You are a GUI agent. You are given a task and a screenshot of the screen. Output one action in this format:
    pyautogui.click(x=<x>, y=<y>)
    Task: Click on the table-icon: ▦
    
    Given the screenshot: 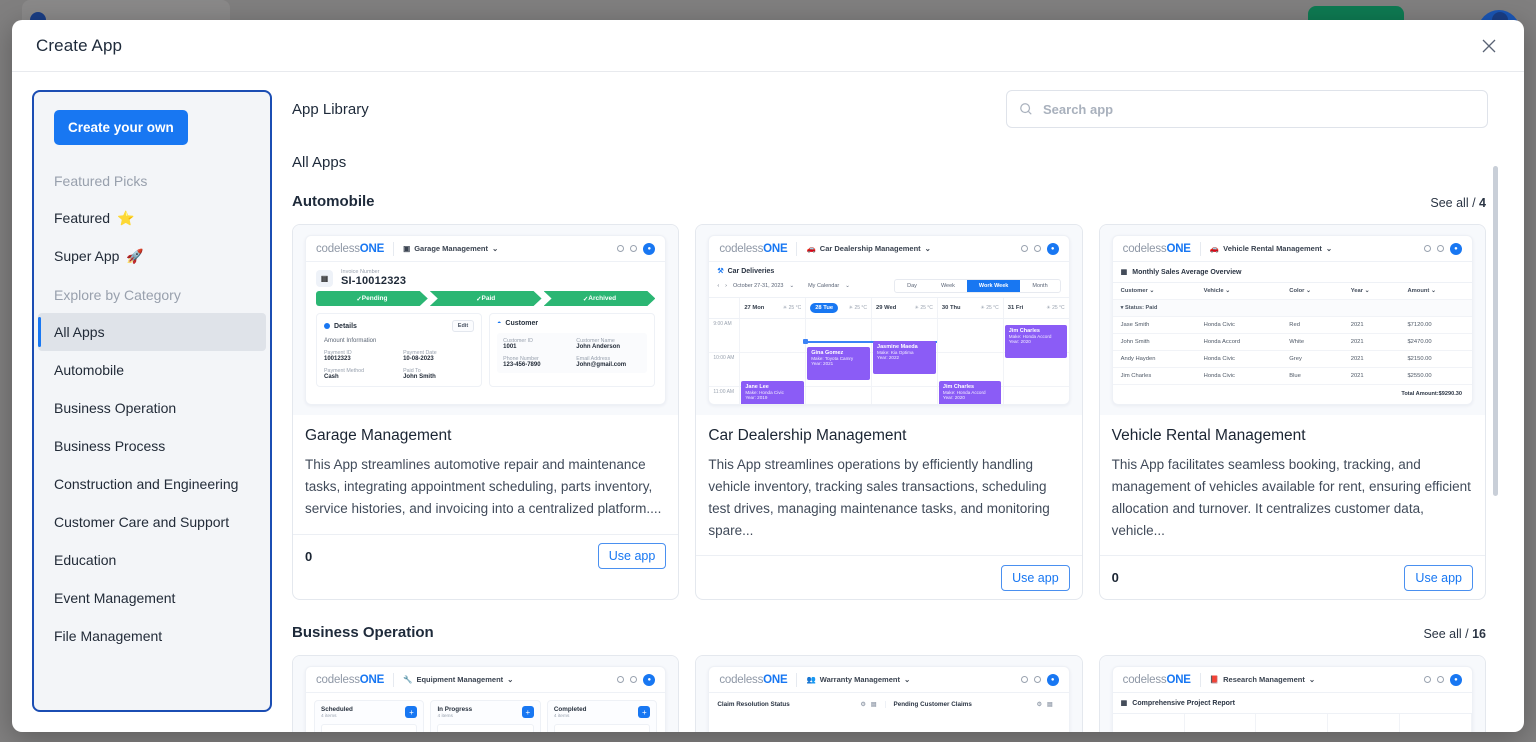 What is the action you would take?
    pyautogui.click(x=1124, y=704)
    